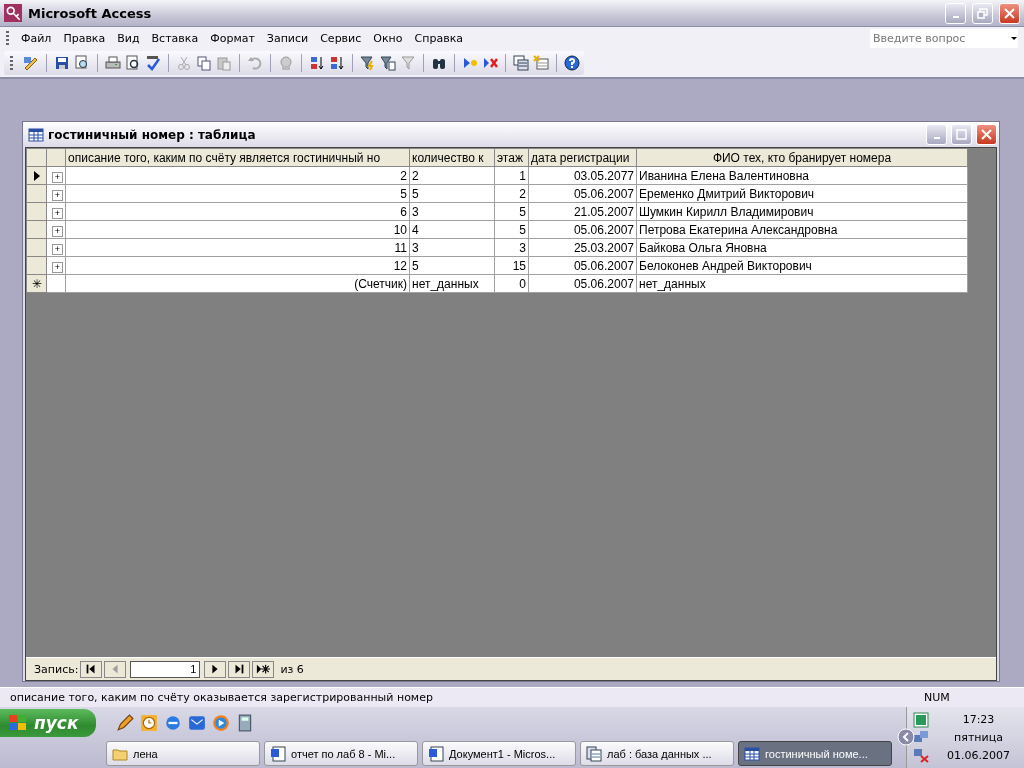 The width and height of the screenshot is (1024, 768). I want to click on first-record-button, so click(91, 669).